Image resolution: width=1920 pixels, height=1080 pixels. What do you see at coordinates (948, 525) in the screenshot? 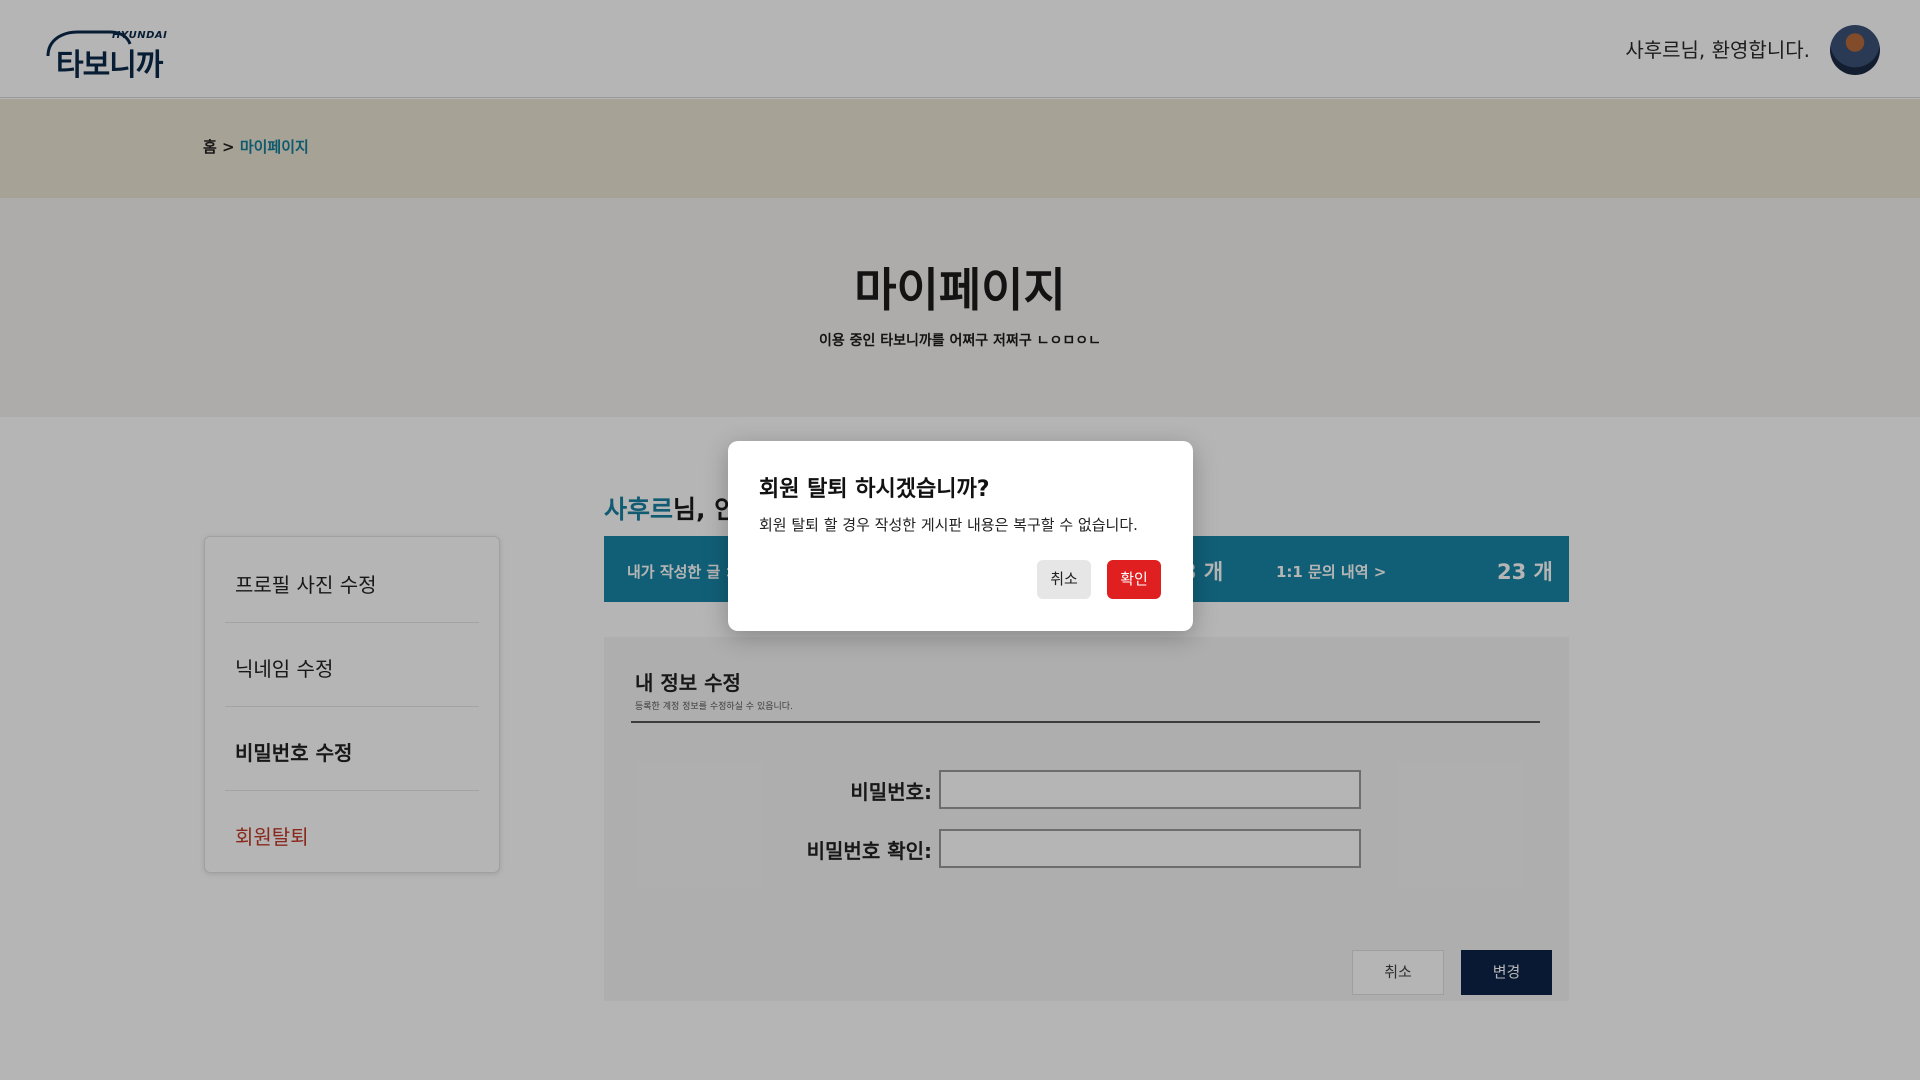
I see `dialog-message: 회원 탈퇴 할 경우 작성한 게시판 내용은 복구할 수 없습니다.` at bounding box center [948, 525].